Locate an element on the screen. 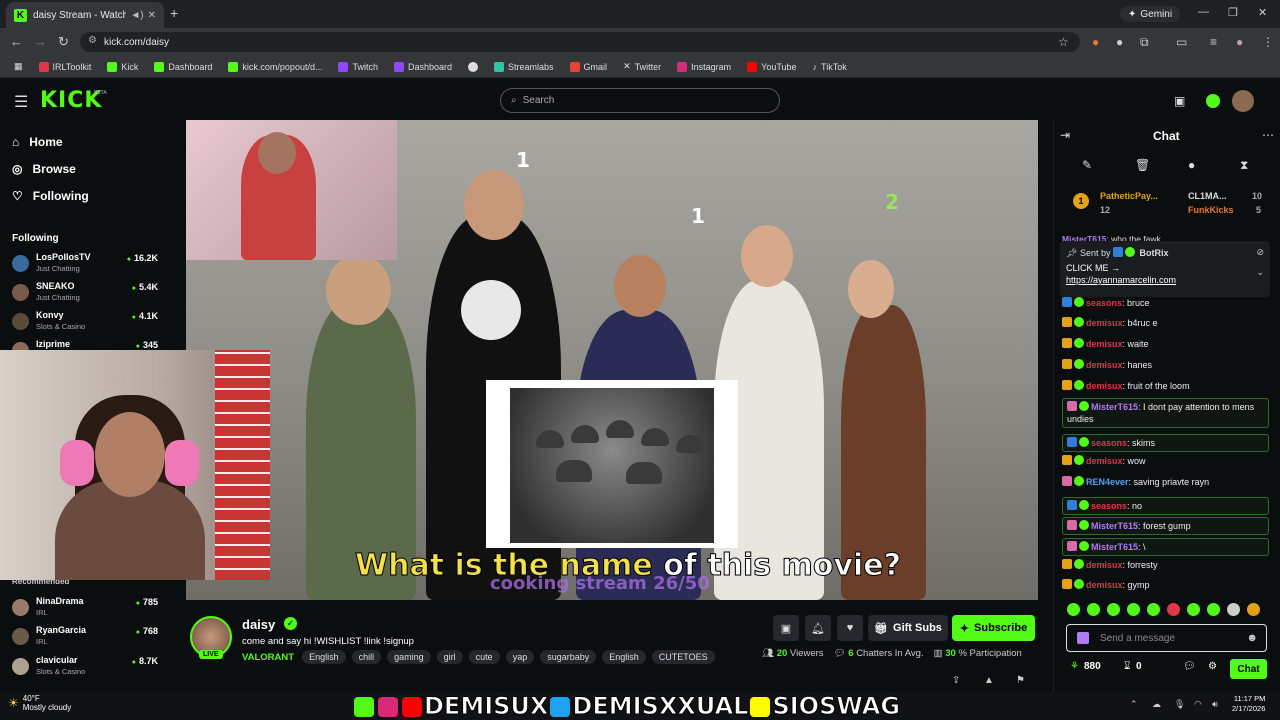  bookmark-item: IRLToolkit is located at coordinates (65, 66).